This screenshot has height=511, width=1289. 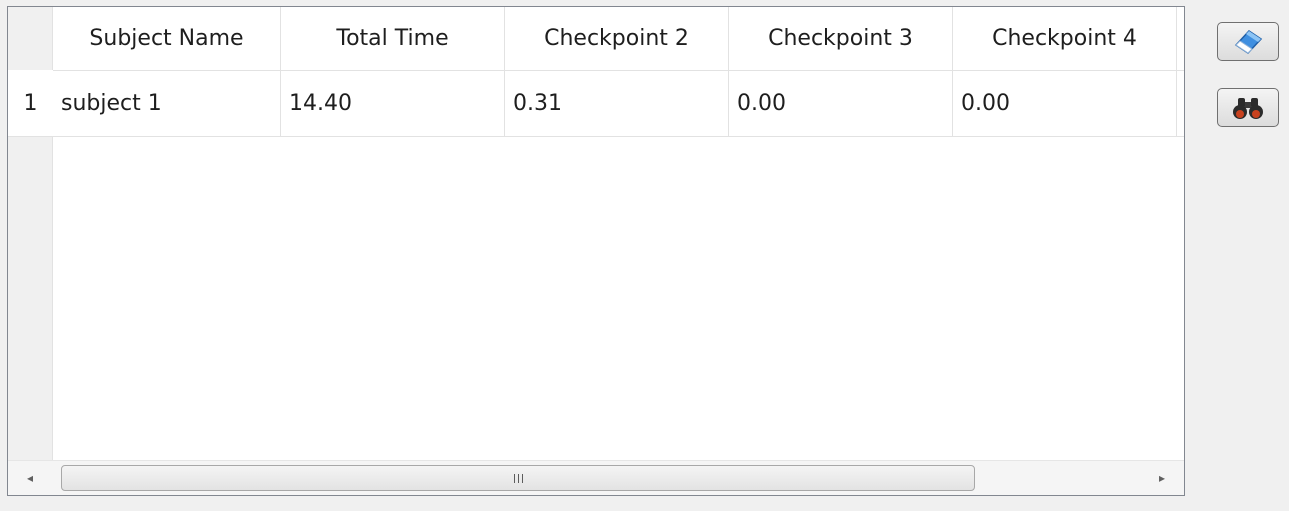 I want to click on column-header-checkpoint-3: Checkpoint 3, so click(x=841, y=38).